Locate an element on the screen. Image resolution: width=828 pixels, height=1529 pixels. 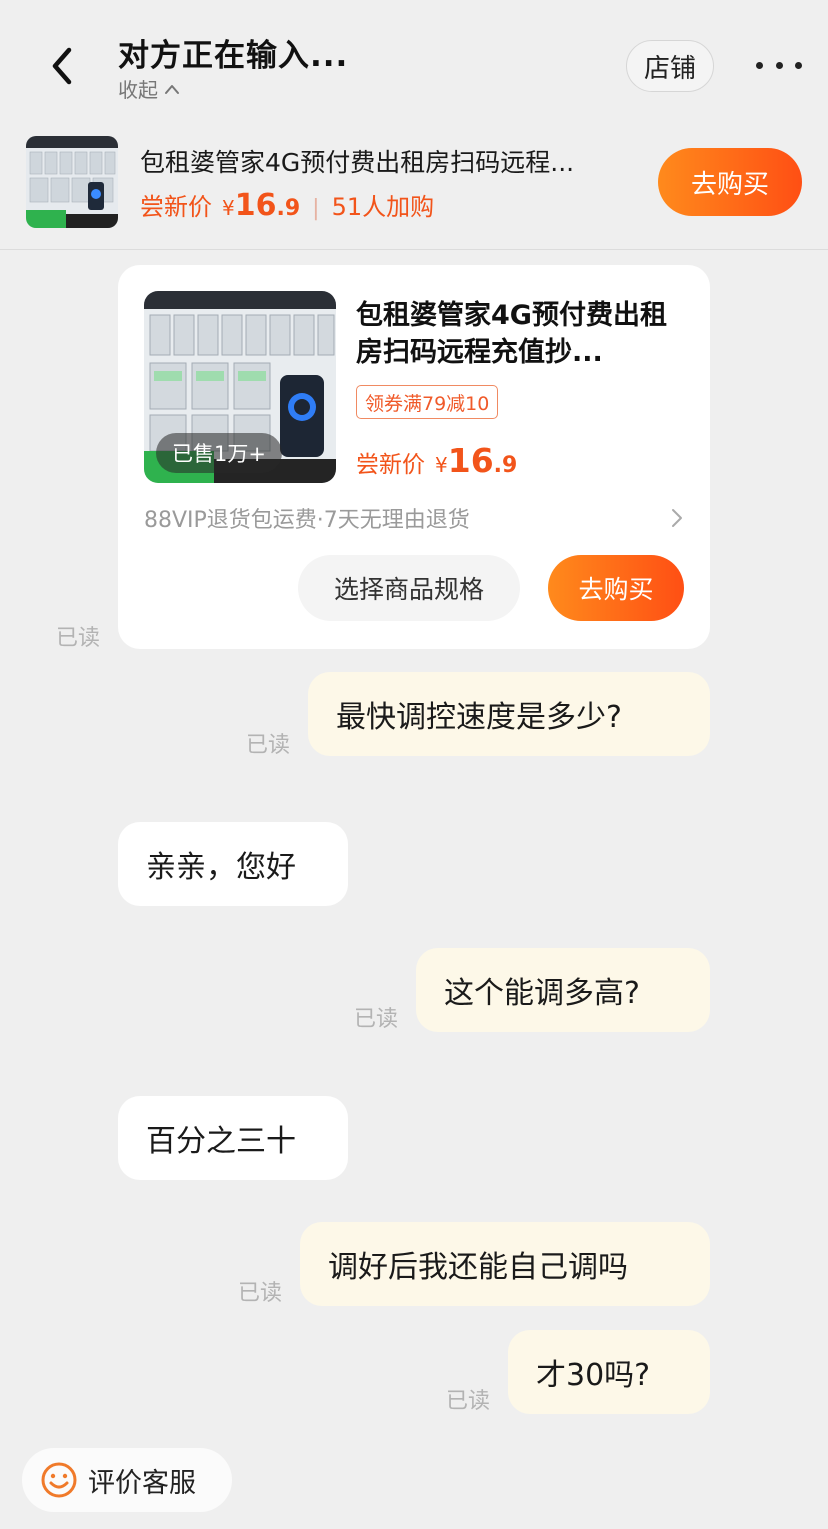
collapse-toggle: 收起 is located at coordinates (149, 88).